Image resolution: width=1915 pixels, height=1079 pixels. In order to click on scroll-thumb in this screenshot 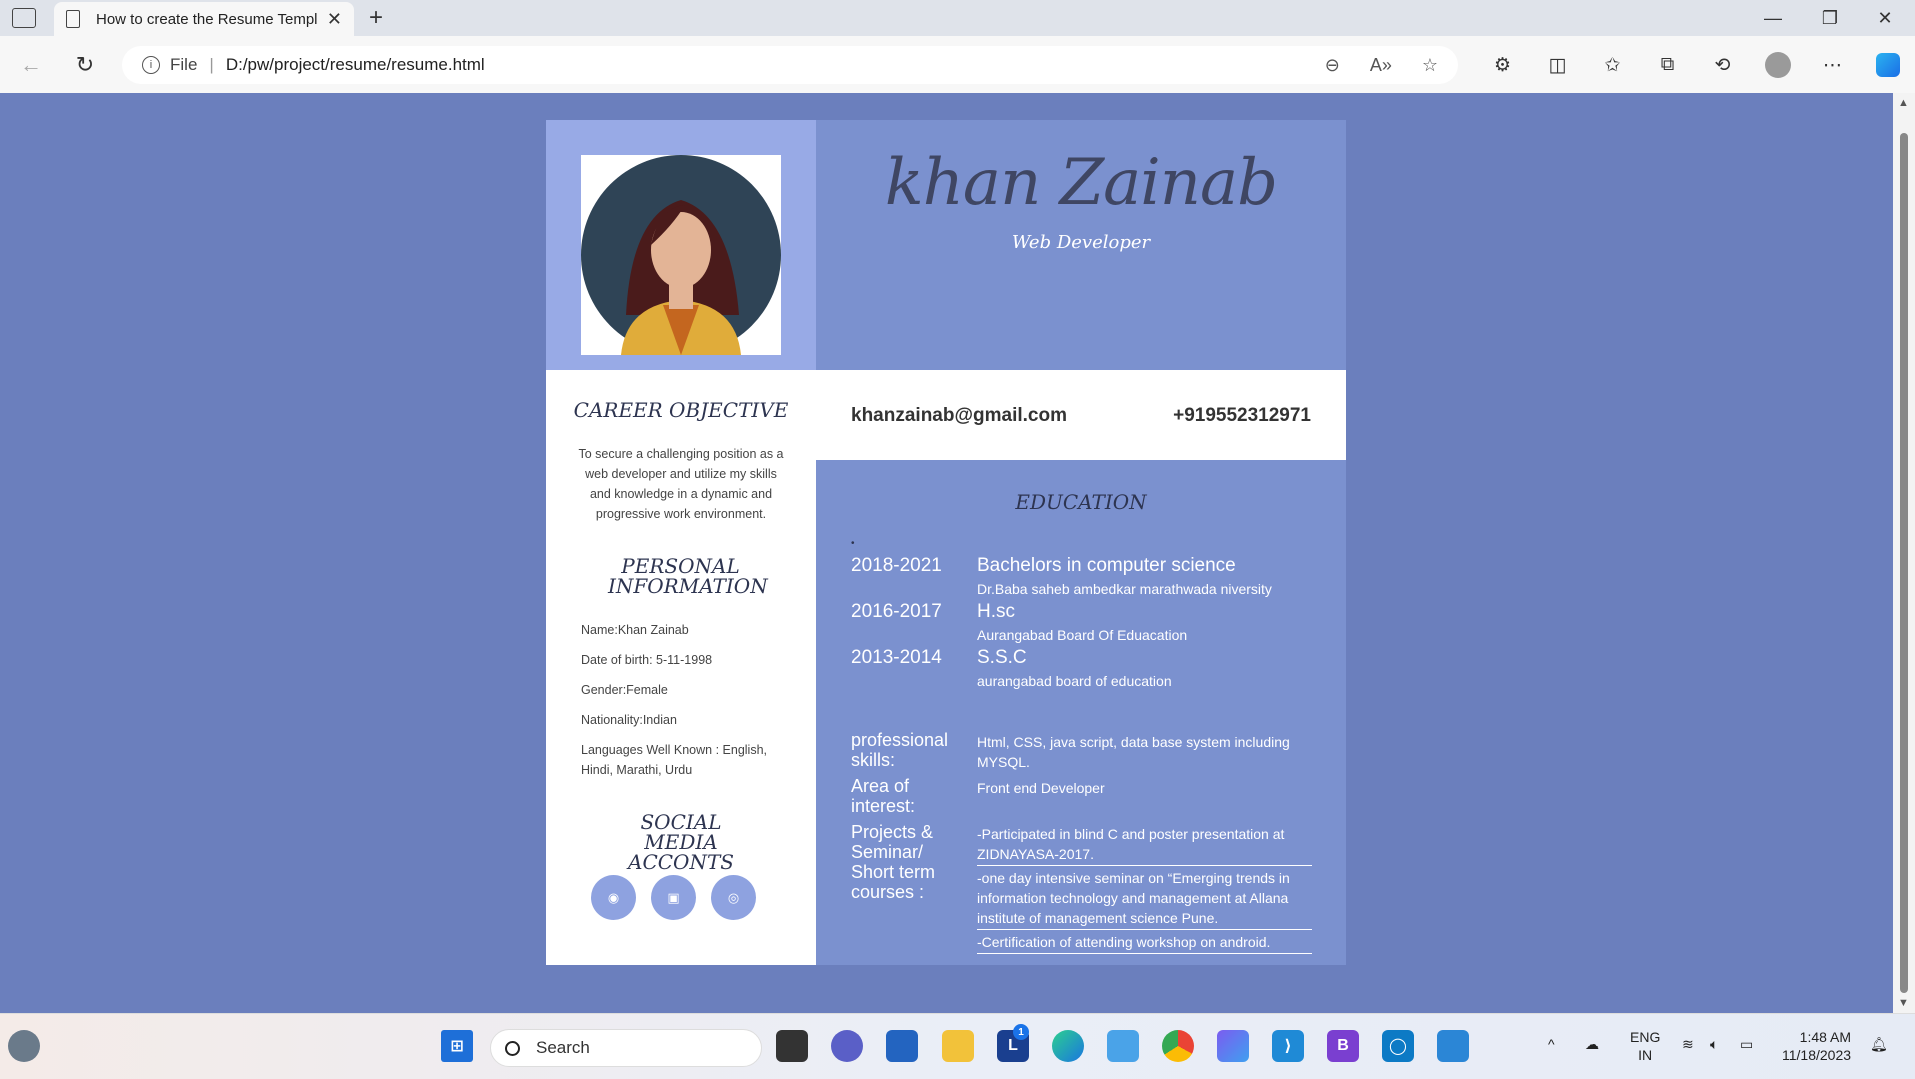, I will do `click(1904, 563)`.